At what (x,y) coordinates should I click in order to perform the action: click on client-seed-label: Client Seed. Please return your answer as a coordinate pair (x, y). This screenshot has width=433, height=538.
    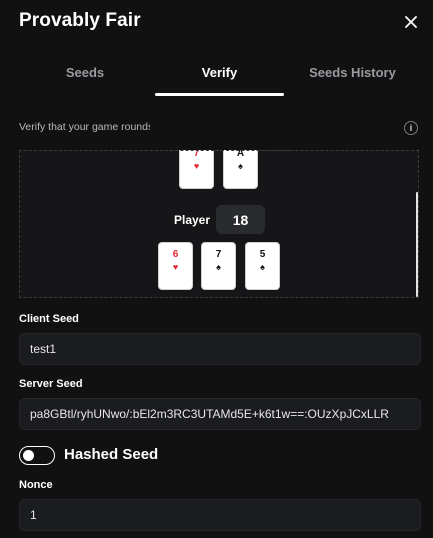
    Looking at the image, I should click on (49, 319).